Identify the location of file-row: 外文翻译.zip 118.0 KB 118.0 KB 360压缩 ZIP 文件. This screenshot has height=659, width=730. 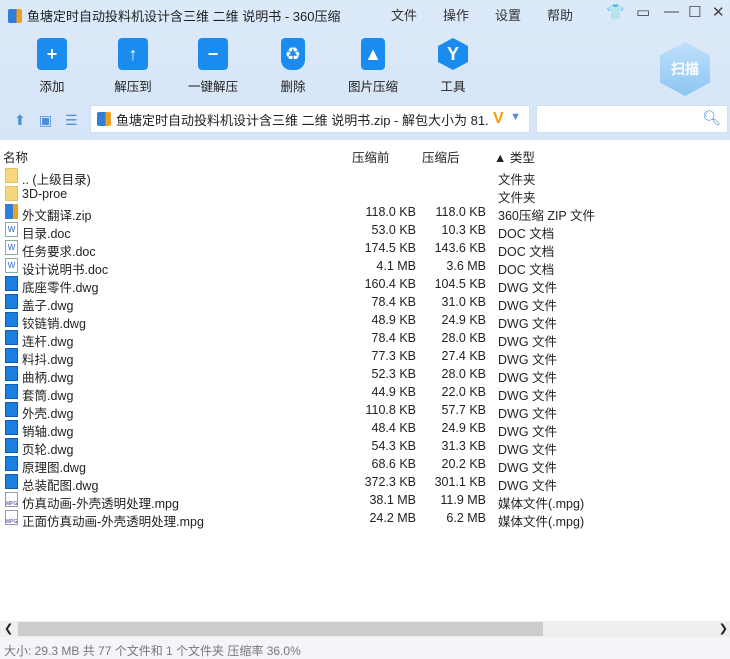
(310, 213).